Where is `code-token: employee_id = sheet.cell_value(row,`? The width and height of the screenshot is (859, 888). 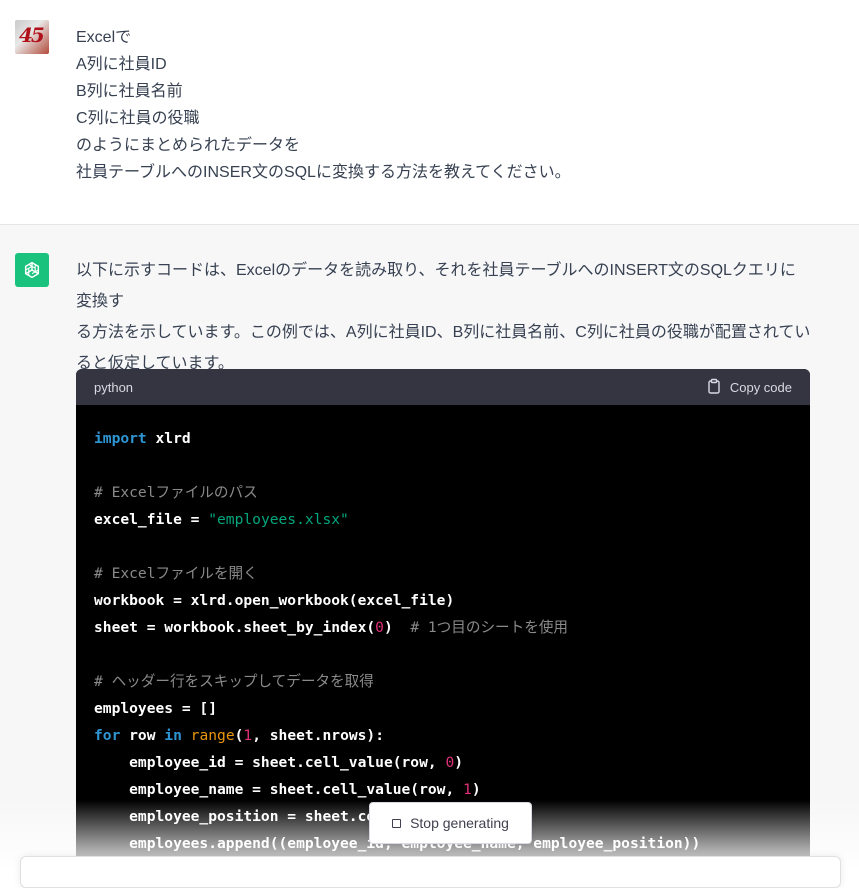 code-token: employee_id = sheet.cell_value(row, is located at coordinates (270, 762).